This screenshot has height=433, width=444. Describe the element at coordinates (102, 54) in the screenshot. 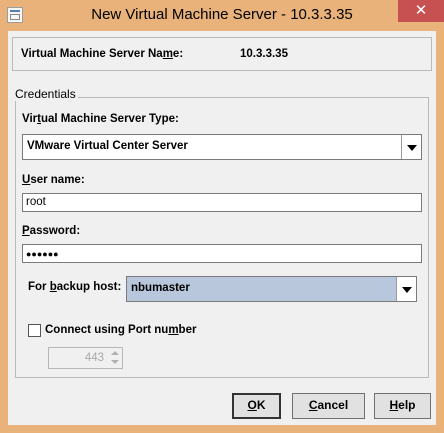

I see `server-name-label: Virtual Machine Server Name:` at that location.